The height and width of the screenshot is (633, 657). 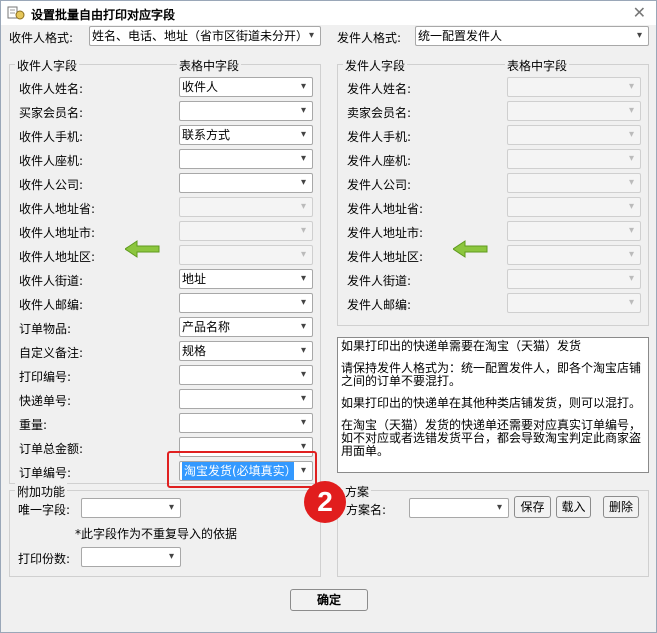 I want to click on sender-field-label: 发件人地址市:, so click(x=385, y=233).